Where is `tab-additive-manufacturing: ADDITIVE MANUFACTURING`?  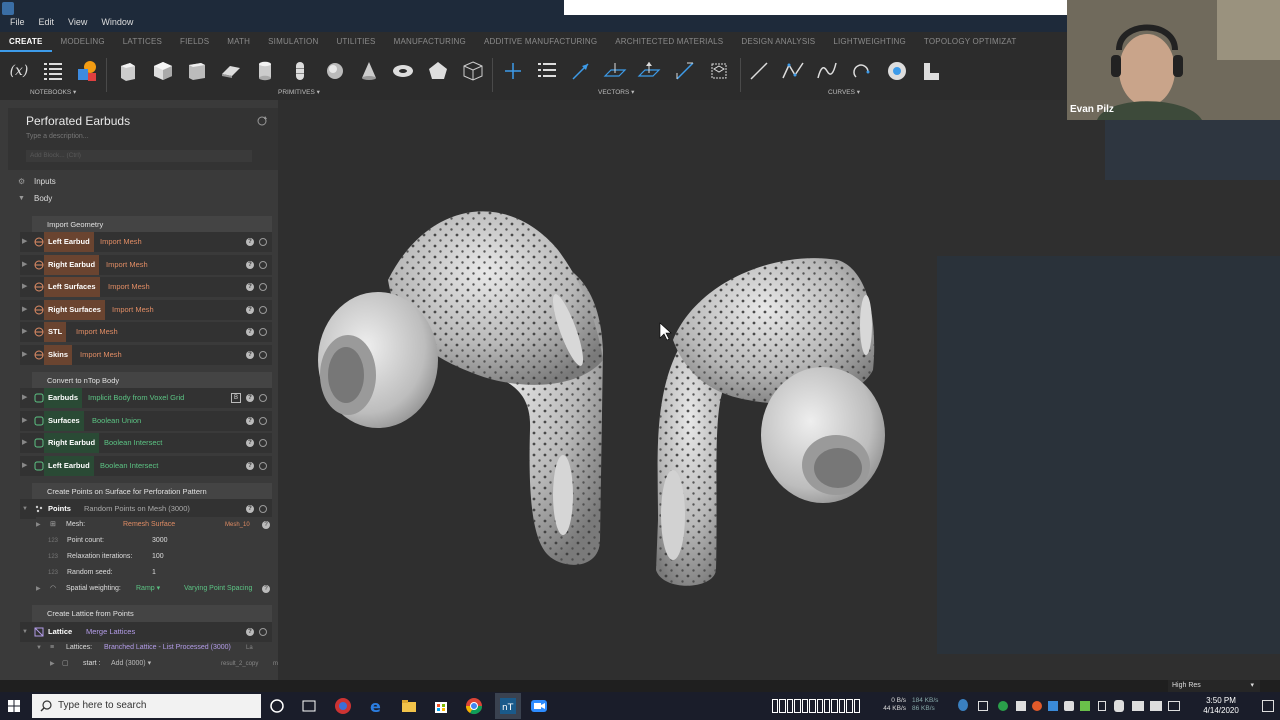 tab-additive-manufacturing: ADDITIVE MANUFACTURING is located at coordinates (540, 42).